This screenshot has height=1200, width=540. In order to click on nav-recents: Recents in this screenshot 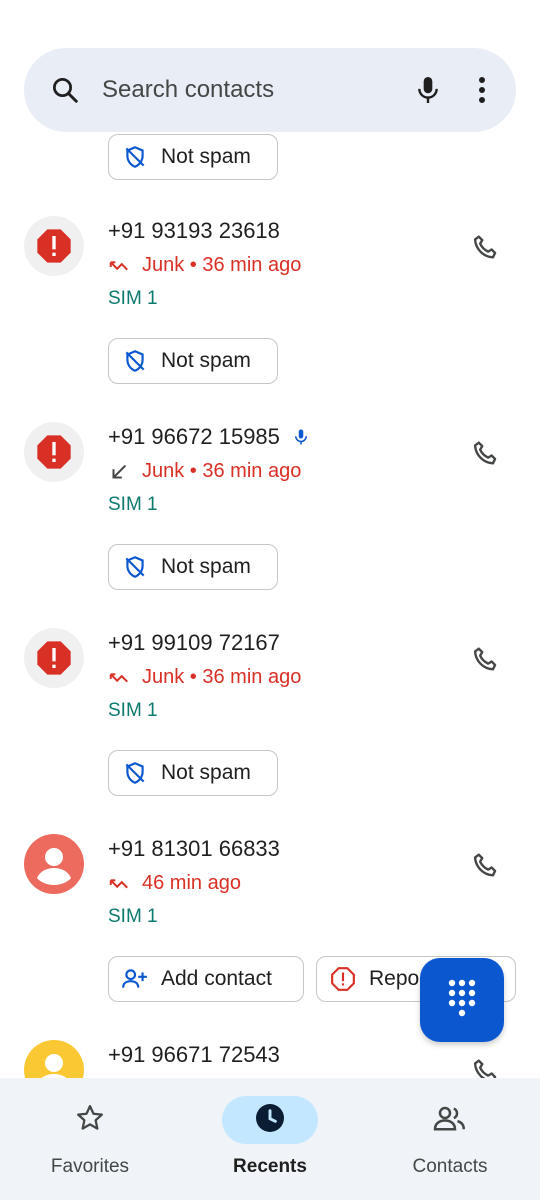, I will do `click(270, 1139)`.